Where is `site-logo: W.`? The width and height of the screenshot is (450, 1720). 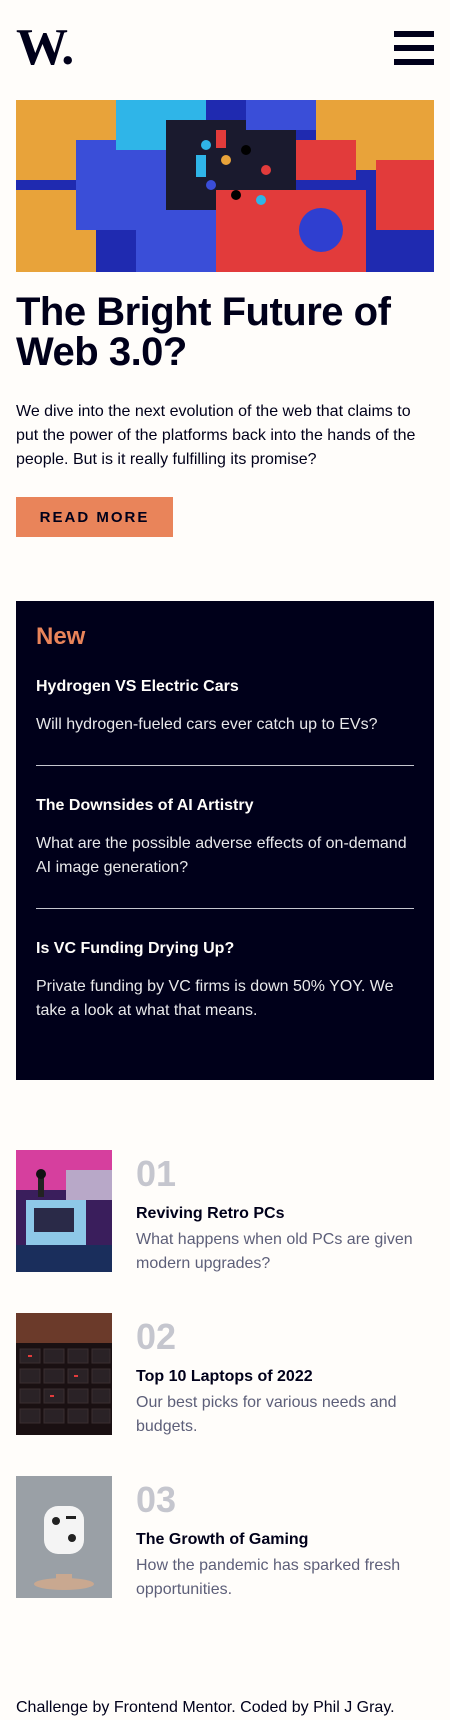
site-logo: W. is located at coordinates (45, 48).